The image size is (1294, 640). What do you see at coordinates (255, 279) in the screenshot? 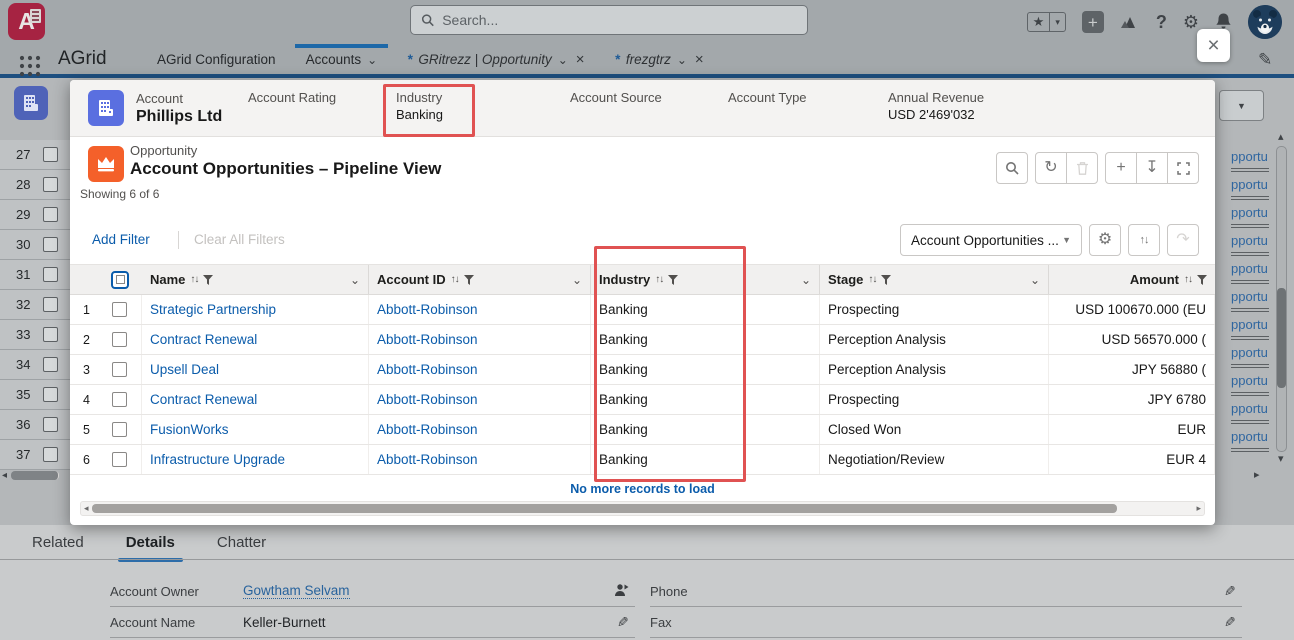
I see `column-header-name: Name ↑↓ ⌄` at bounding box center [255, 279].